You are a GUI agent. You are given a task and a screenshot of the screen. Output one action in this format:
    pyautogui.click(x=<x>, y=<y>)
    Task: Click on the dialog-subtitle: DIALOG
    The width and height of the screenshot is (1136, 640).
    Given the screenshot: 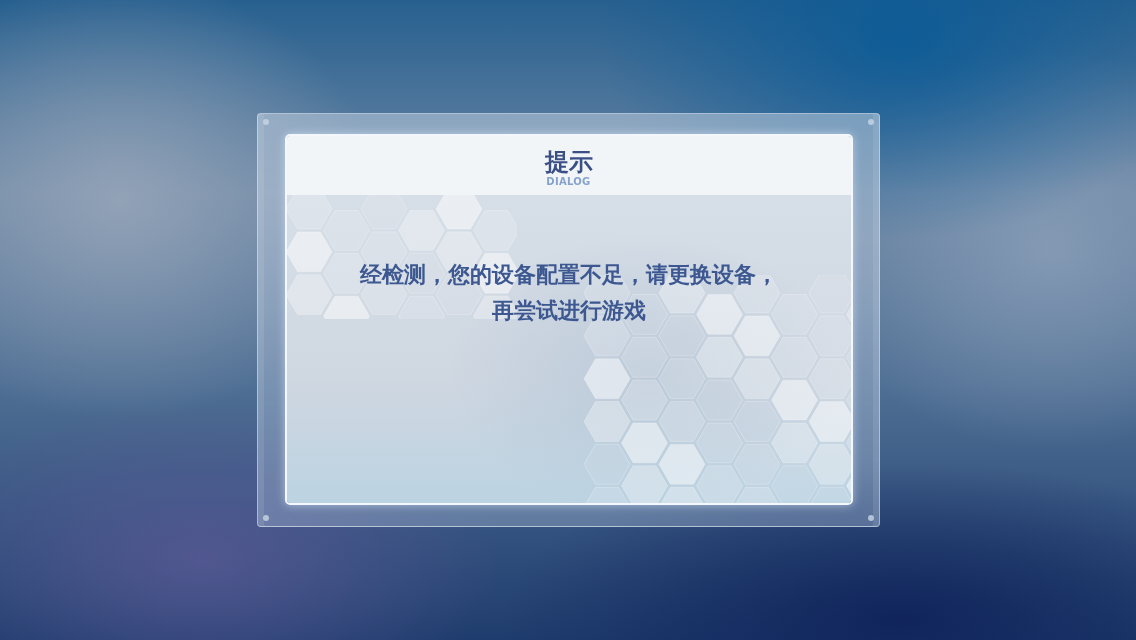 What is the action you would take?
    pyautogui.click(x=568, y=181)
    